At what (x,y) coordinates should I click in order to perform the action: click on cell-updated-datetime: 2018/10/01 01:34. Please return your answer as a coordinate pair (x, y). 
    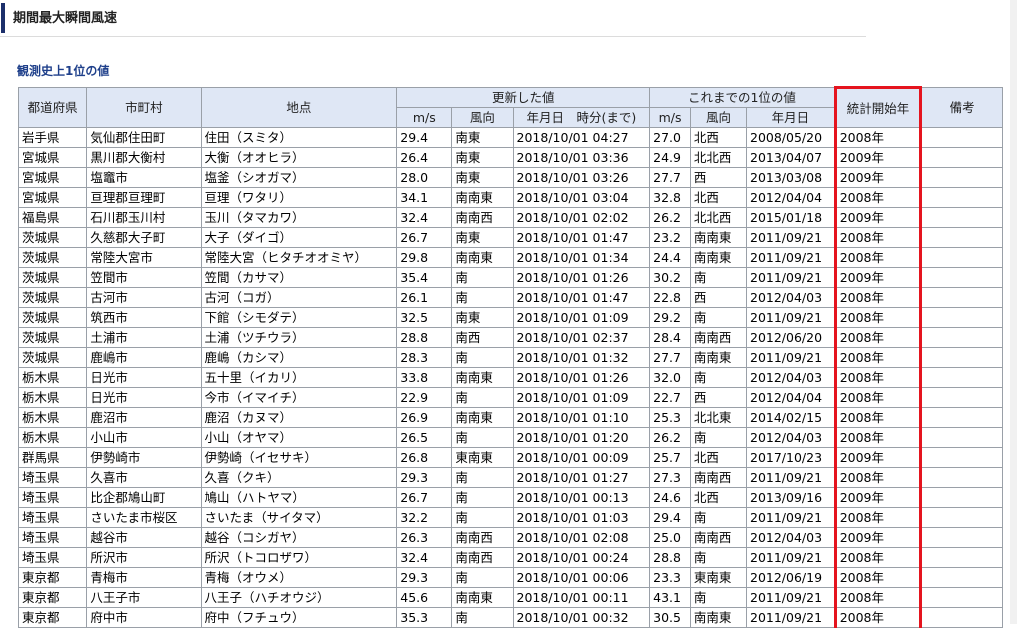
    Looking at the image, I should click on (581, 257).